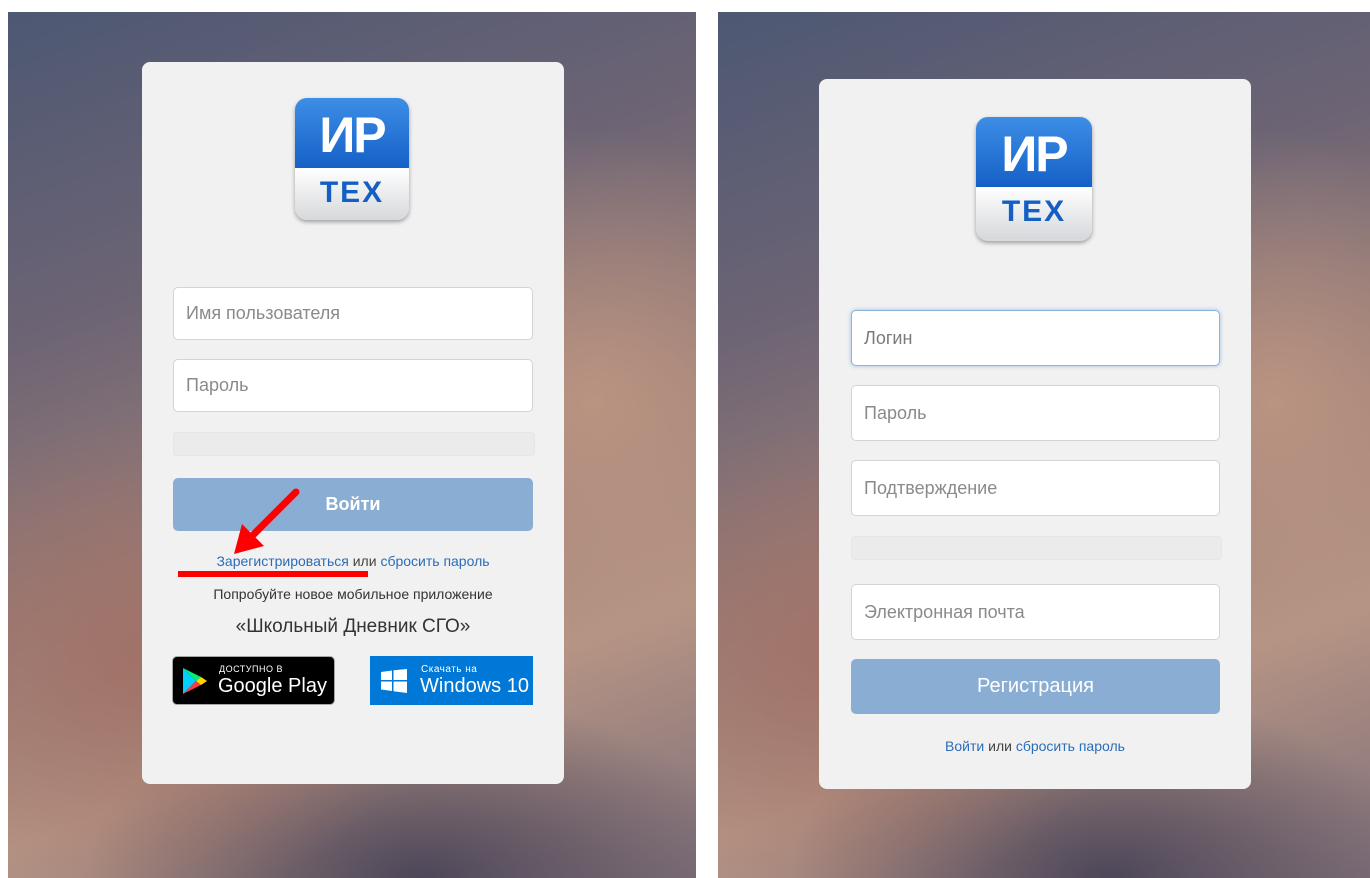 This screenshot has width=1370, height=878. I want to click on google-play-badge: ДОСТУПНО В Google Play, so click(253, 680).